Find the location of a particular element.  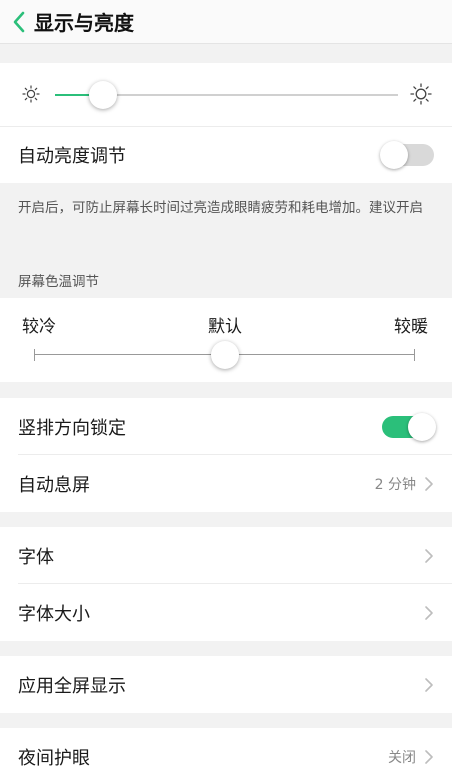

night-mode-label: 夜间护眼 is located at coordinates (54, 758).